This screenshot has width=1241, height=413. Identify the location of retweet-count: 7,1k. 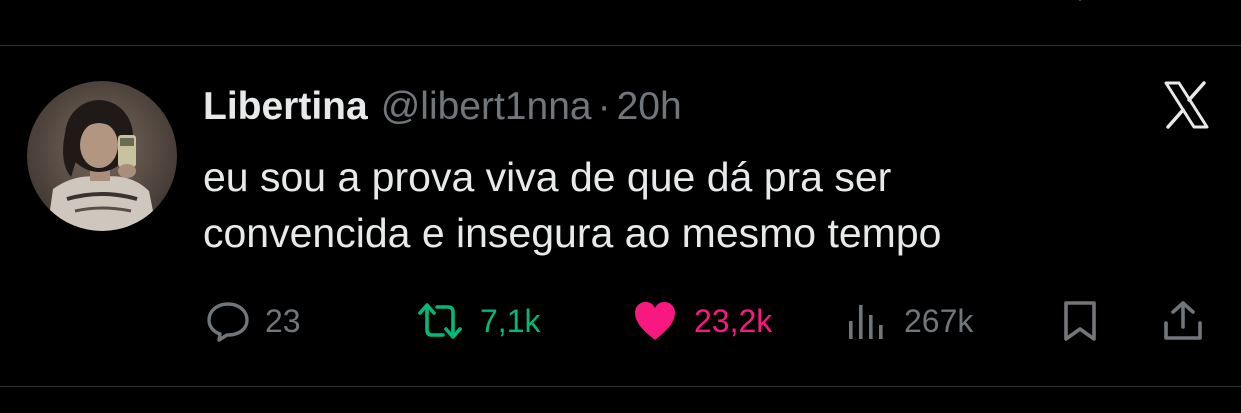
(510, 321).